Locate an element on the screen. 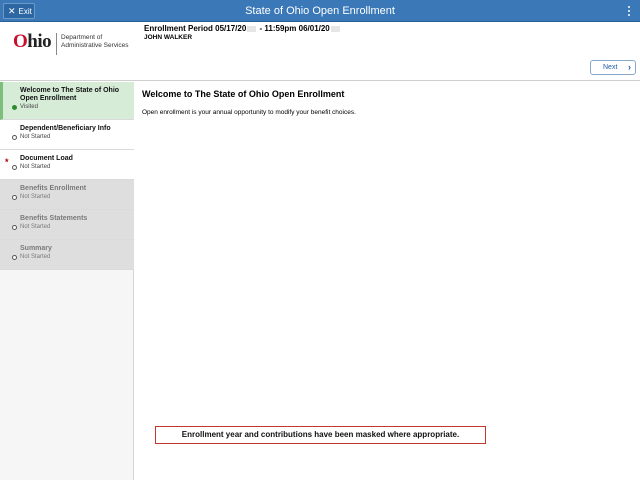  department-name: Department of Administrative Services is located at coordinates (95, 41).